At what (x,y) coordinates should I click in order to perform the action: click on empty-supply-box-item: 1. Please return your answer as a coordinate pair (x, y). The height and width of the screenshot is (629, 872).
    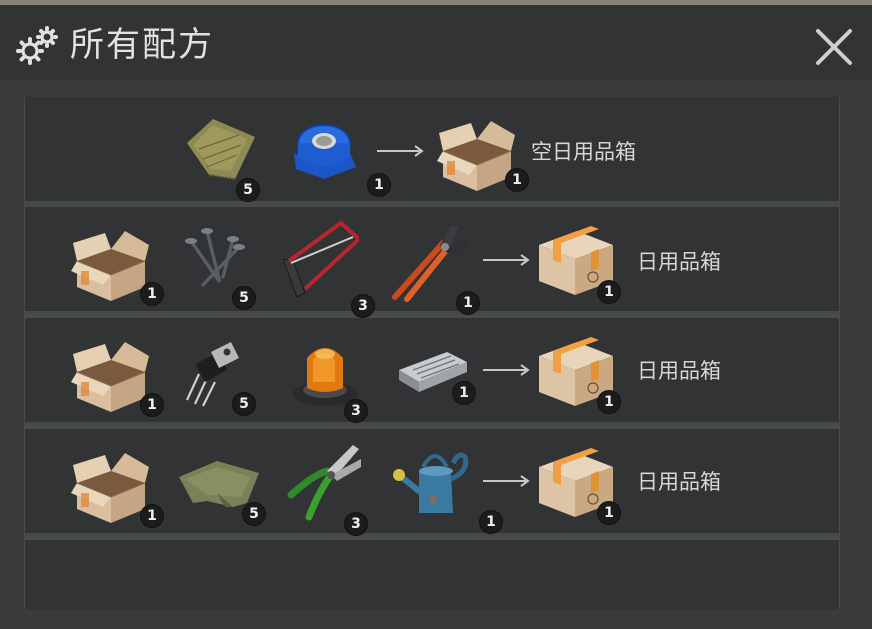
    Looking at the image, I should click on (481, 153).